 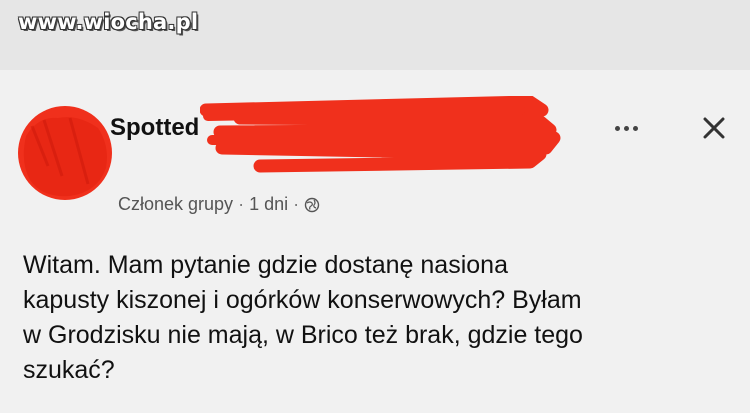 What do you see at coordinates (268, 204) in the screenshot?
I see `post-time: 1 dni` at bounding box center [268, 204].